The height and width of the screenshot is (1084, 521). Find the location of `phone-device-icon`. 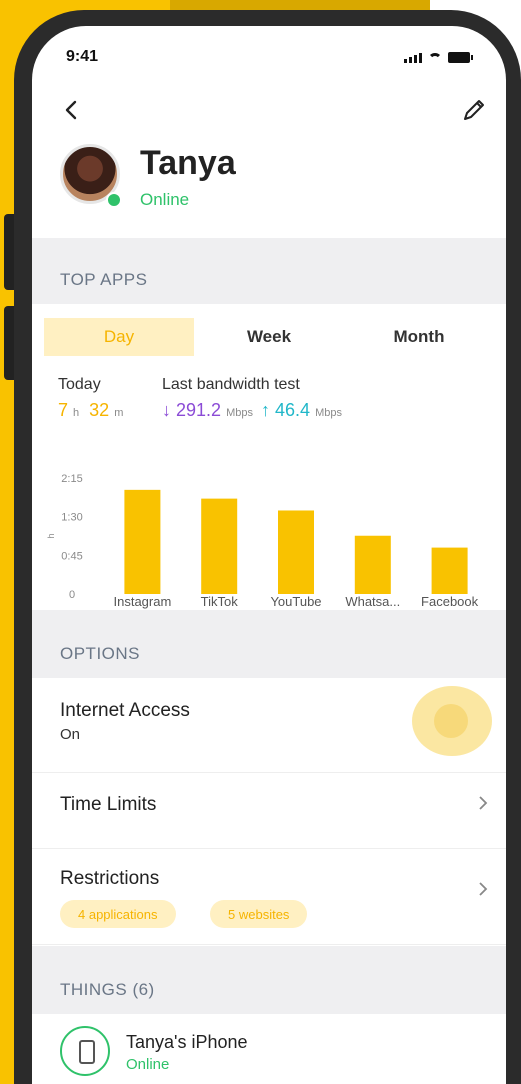

phone-device-icon is located at coordinates (85, 1051).